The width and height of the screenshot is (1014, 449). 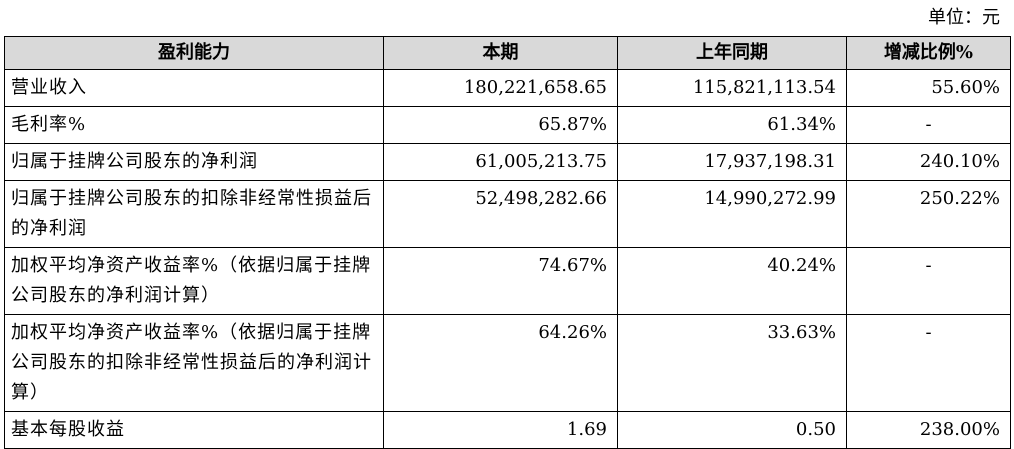 What do you see at coordinates (500, 363) in the screenshot?
I see `current-value: 64.26%` at bounding box center [500, 363].